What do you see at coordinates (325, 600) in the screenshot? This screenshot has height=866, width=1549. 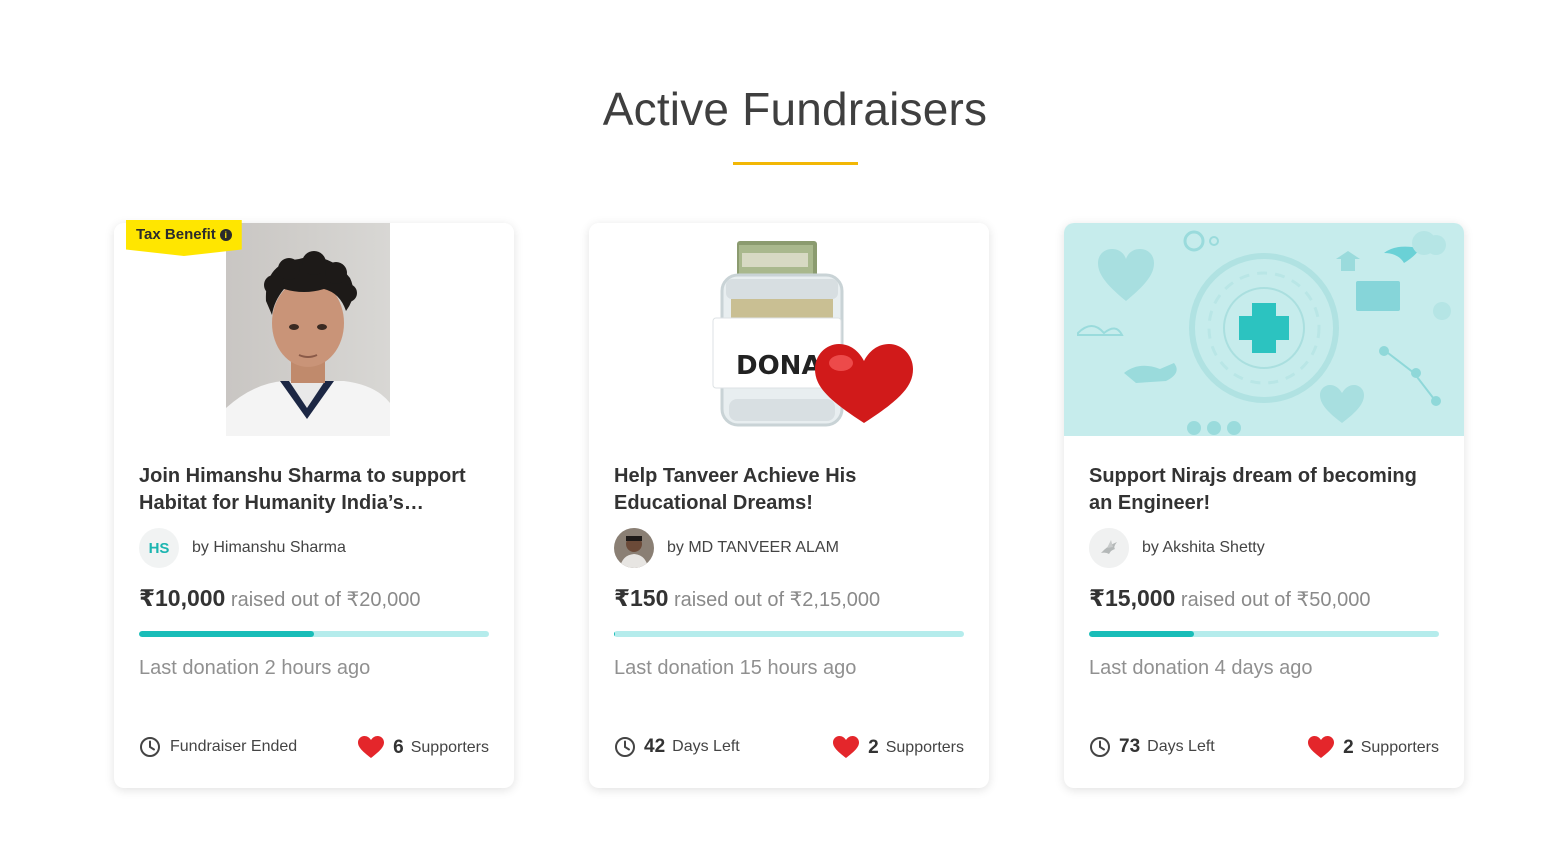 I see `goal-text: raised out of ₹20,000` at bounding box center [325, 600].